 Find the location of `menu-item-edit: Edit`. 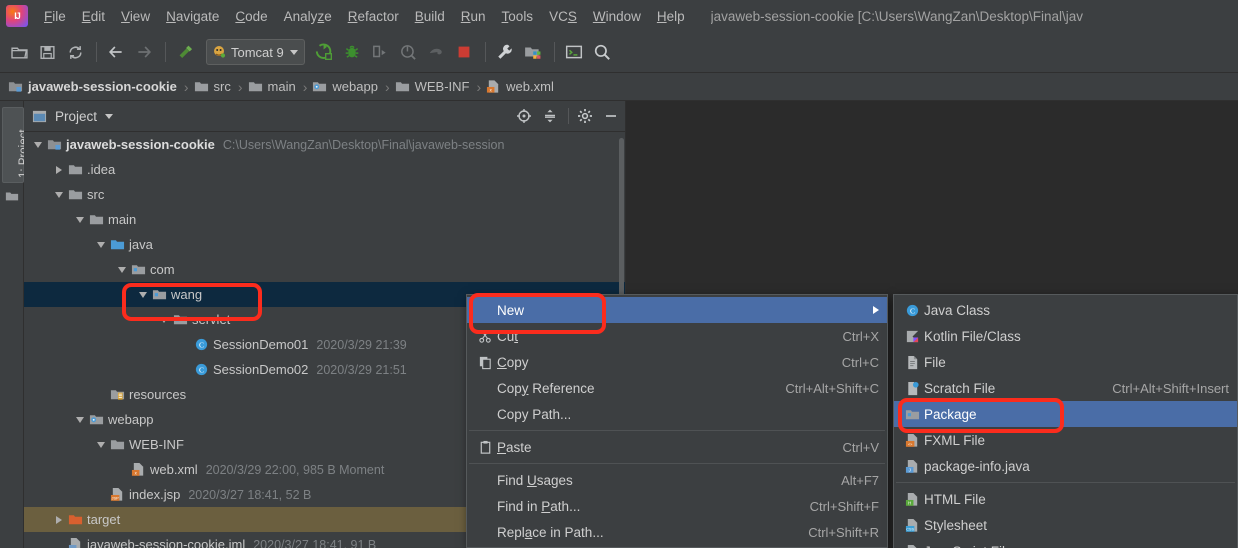

menu-item-edit: Edit is located at coordinates (93, 16).